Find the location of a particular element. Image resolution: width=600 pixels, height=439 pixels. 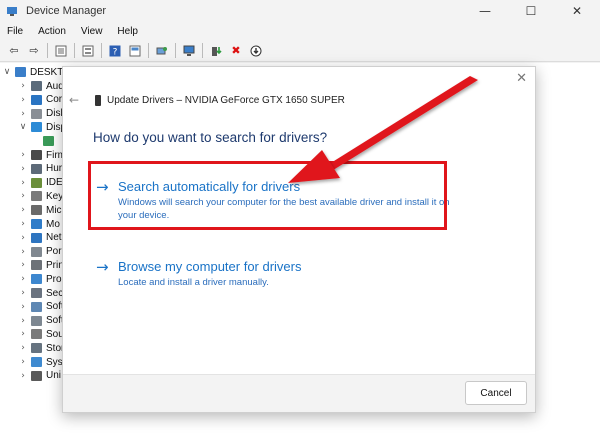

menu-view: View is located at coordinates (92, 31).